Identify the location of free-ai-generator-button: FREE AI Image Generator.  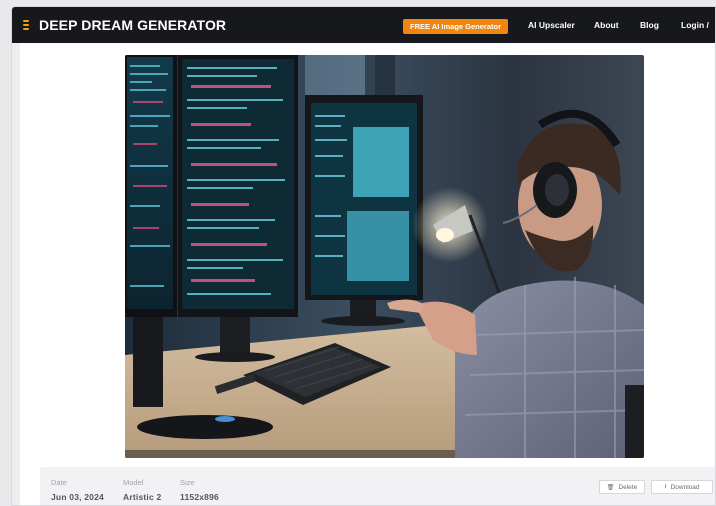
(455, 26).